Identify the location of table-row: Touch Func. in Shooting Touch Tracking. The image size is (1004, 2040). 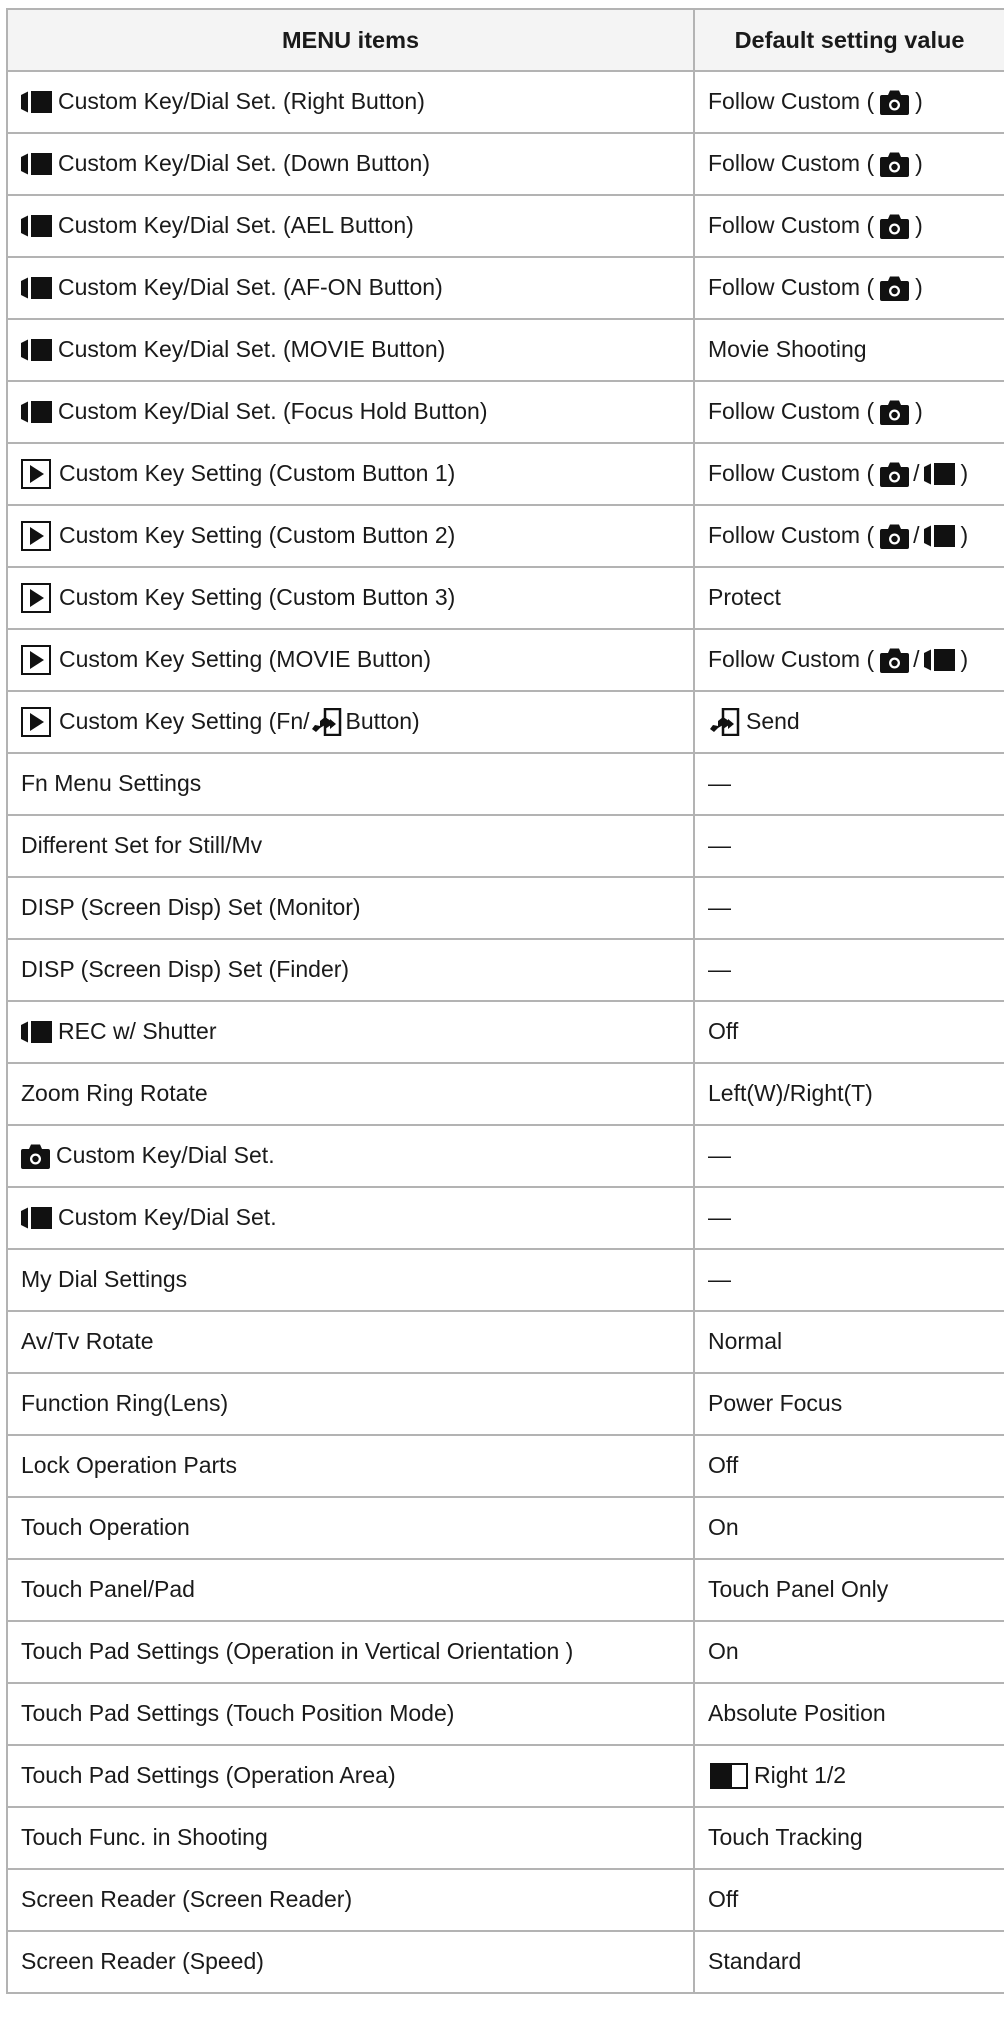
(505, 1838).